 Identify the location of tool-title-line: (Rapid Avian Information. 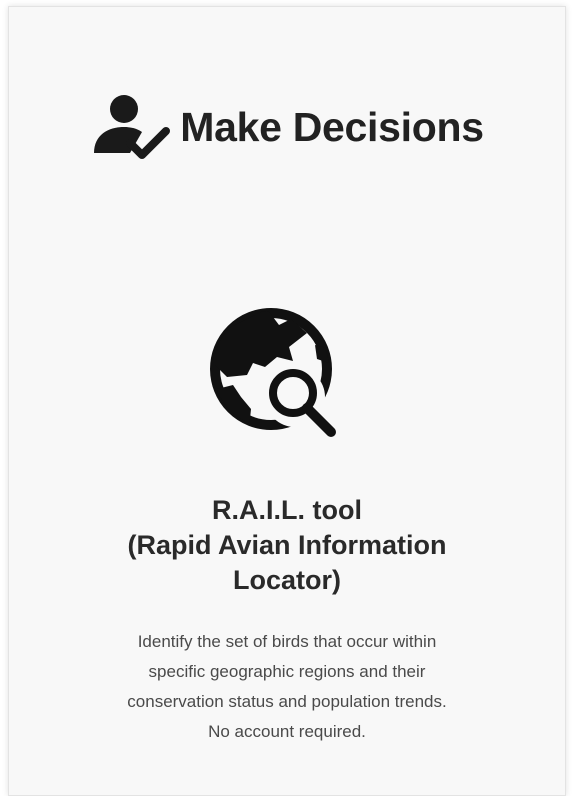
(287, 545).